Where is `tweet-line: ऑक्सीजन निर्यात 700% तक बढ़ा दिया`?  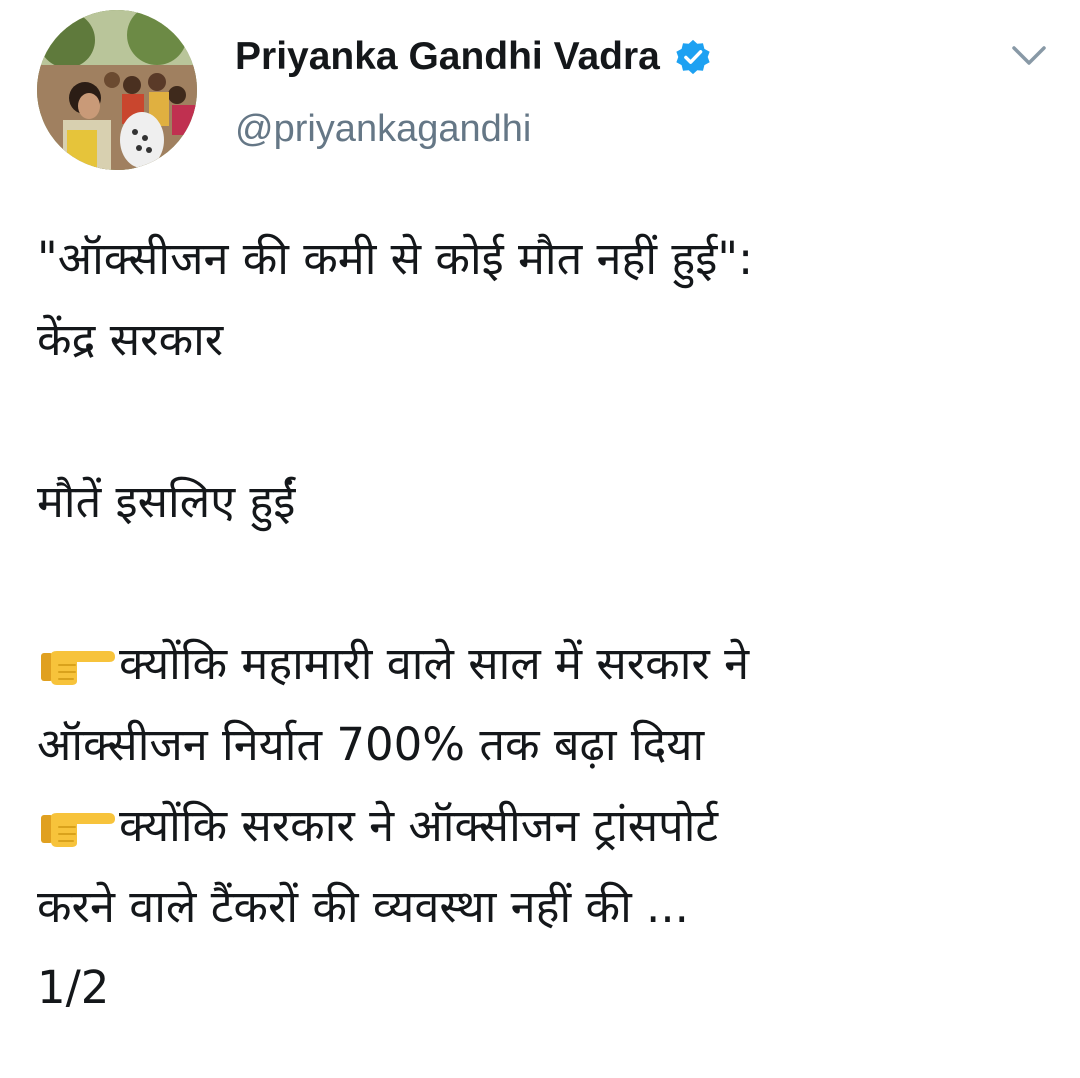 tweet-line: ऑक्सीजन निर्यात 700% तक बढ़ा दिया is located at coordinates (371, 744).